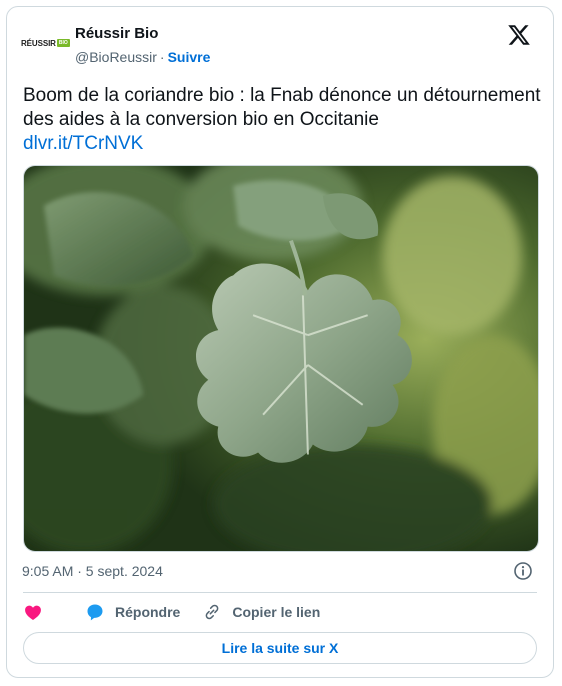 The width and height of the screenshot is (562, 686). I want to click on divider, so click(280, 592).